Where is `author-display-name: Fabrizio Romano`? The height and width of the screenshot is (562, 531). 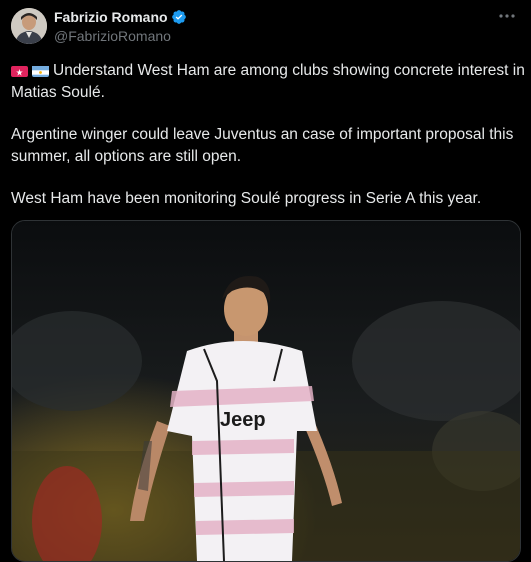
author-display-name: Fabrizio Romano is located at coordinates (111, 17).